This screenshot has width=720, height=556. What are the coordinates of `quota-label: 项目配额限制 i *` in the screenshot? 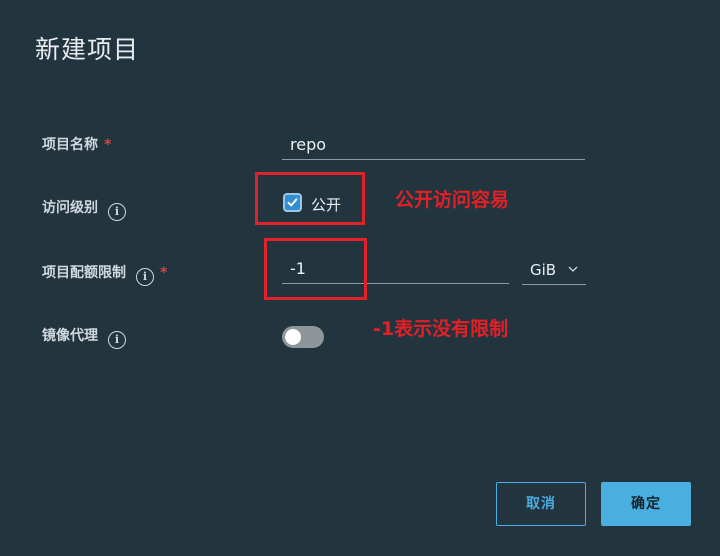 It's located at (104, 274).